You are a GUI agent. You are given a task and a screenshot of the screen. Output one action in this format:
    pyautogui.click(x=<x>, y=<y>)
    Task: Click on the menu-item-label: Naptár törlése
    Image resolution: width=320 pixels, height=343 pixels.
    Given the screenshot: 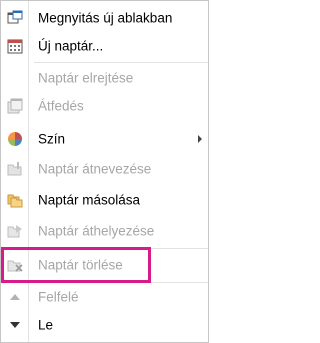 What is the action you would take?
    pyautogui.click(x=80, y=265)
    